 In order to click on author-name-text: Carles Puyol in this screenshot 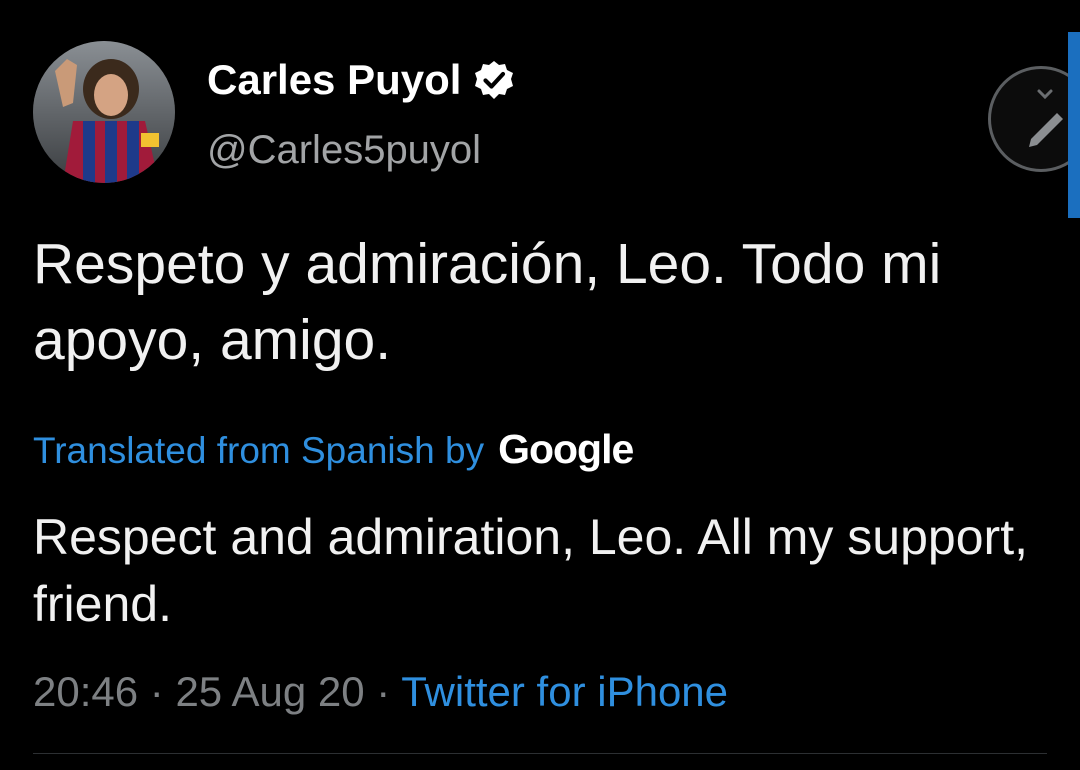, I will do `click(334, 79)`.